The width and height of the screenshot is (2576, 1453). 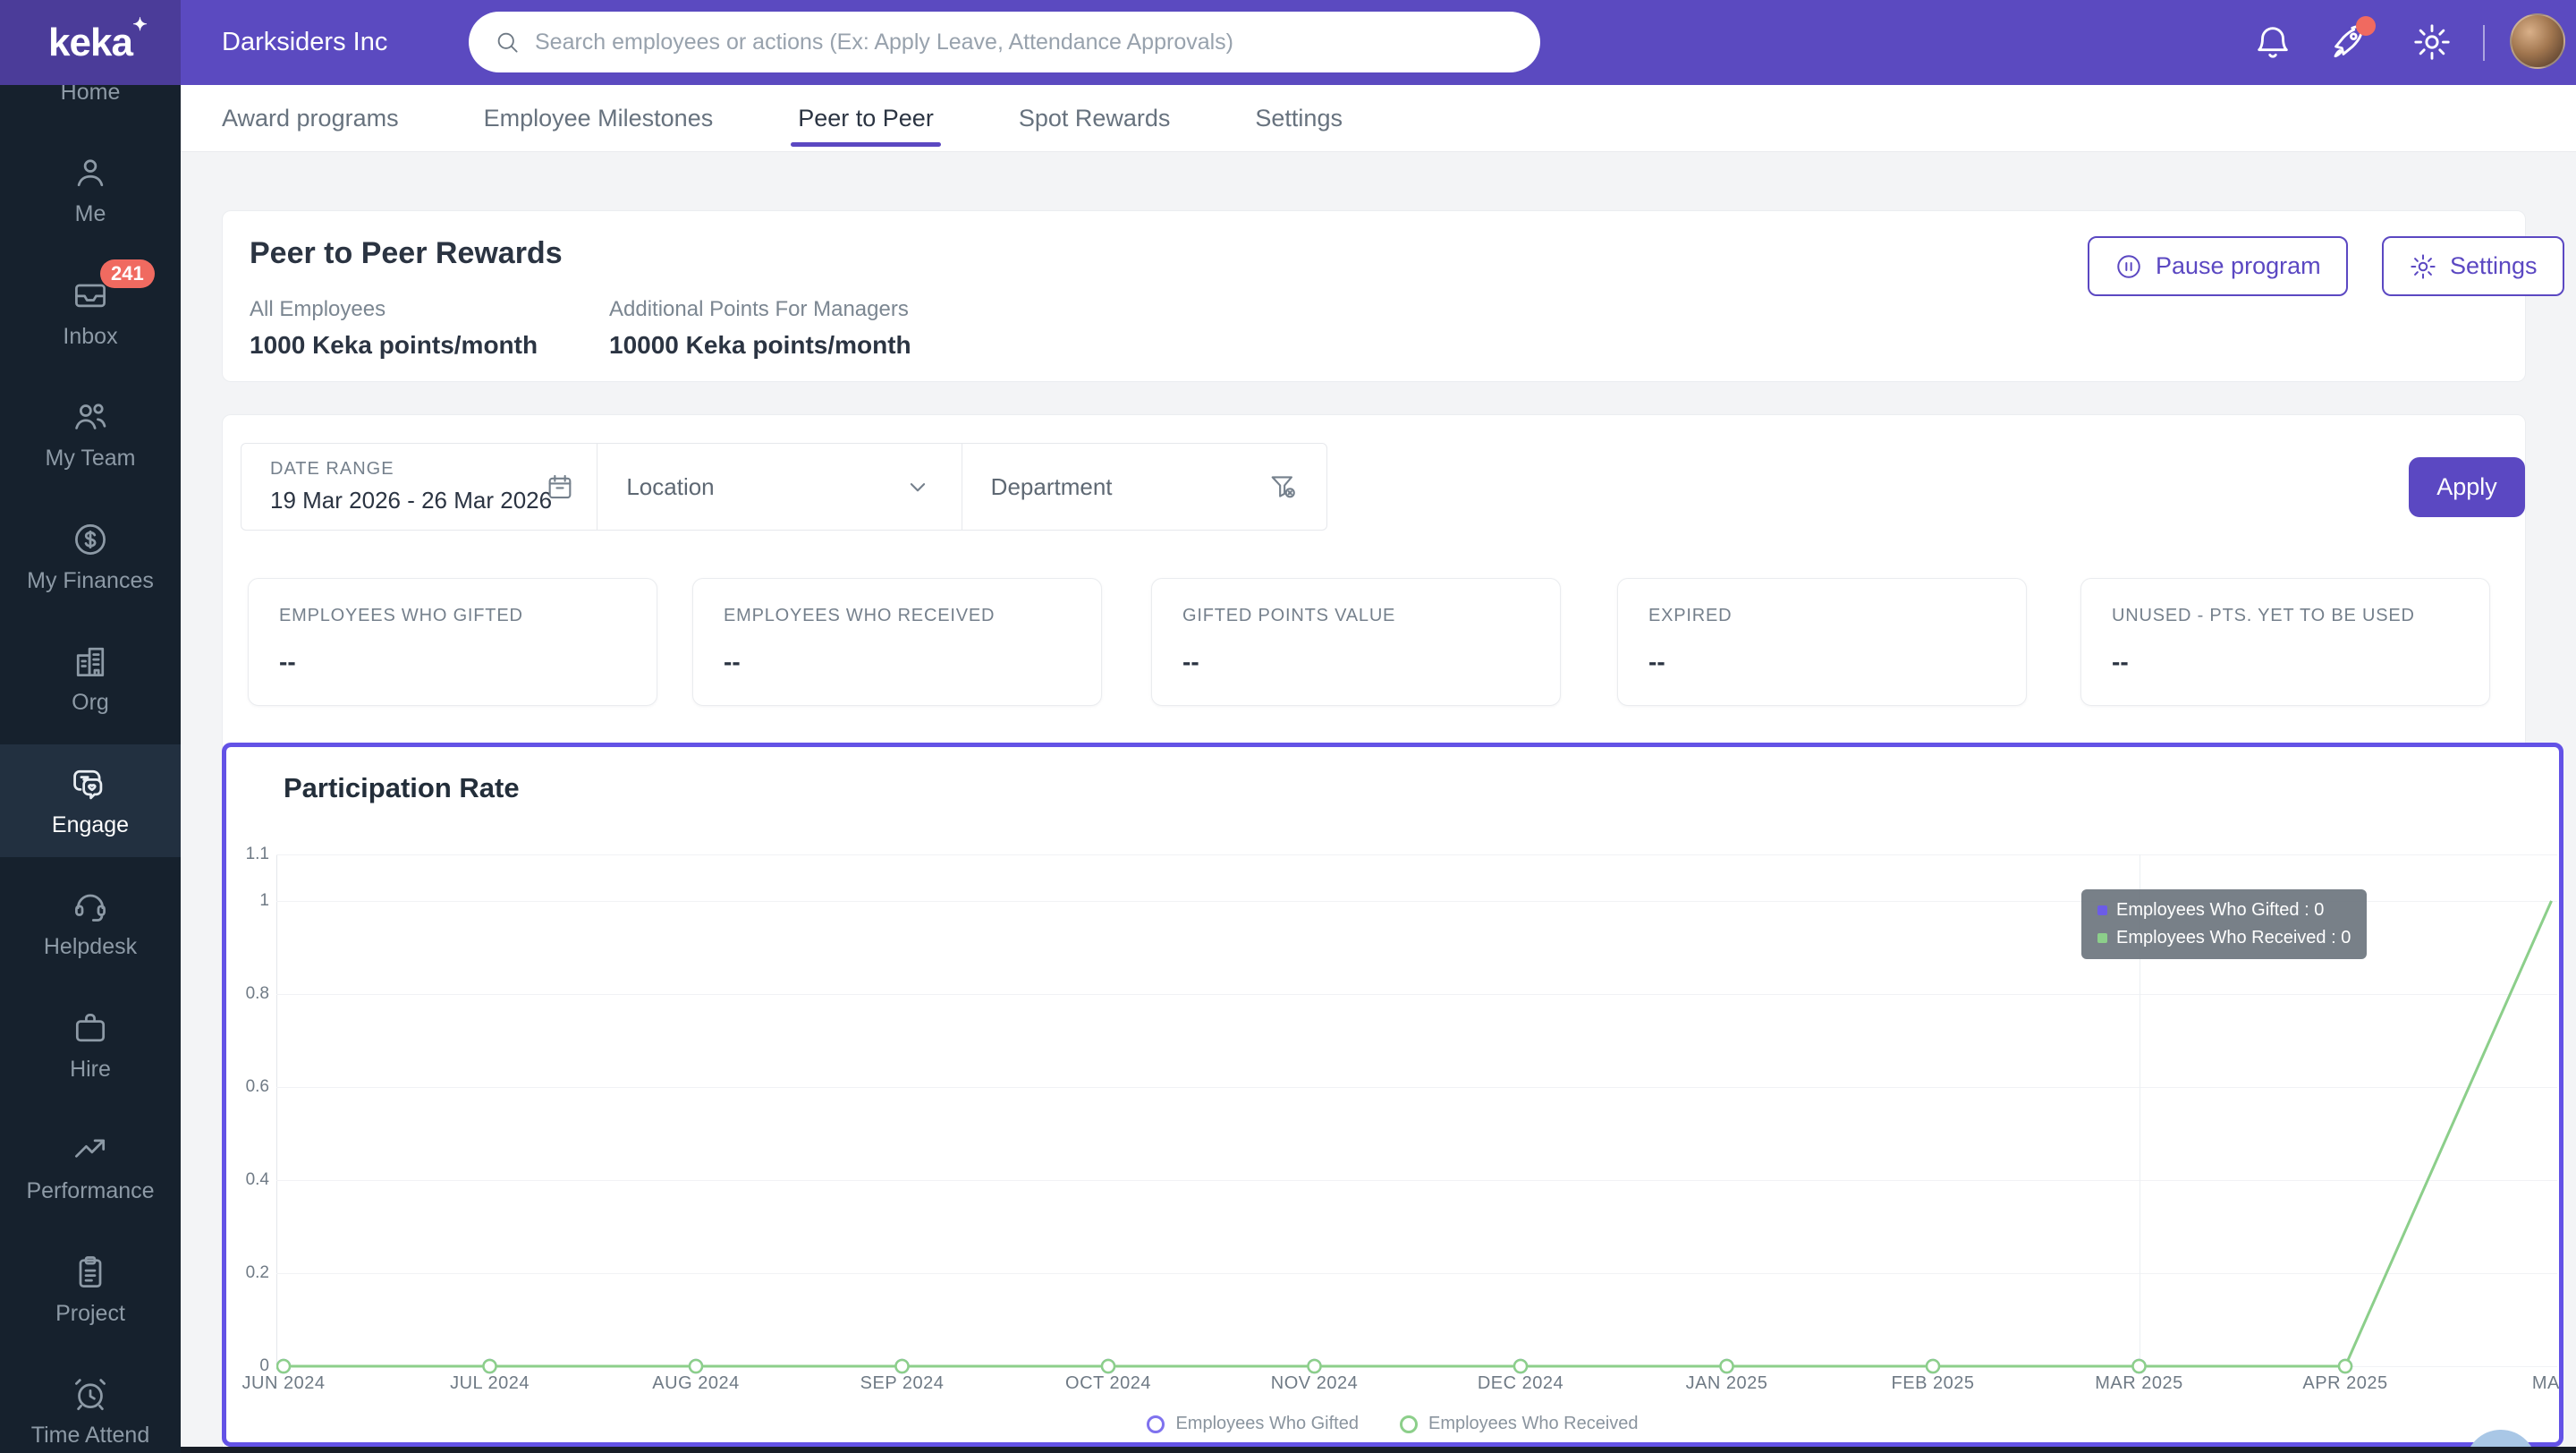 I want to click on stat-label: EXPIRED, so click(x=1690, y=615).